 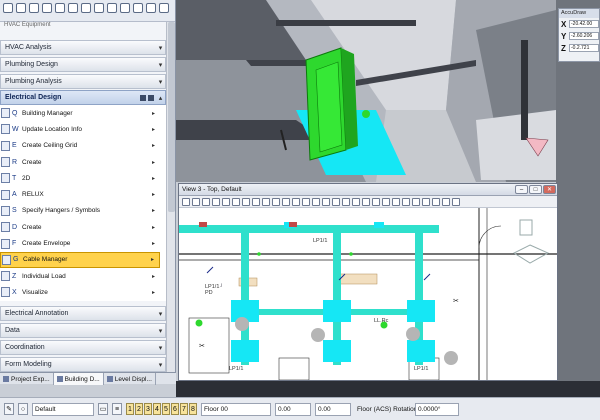 I want to click on tool-item: R Create ▸, so click(x=80, y=162).